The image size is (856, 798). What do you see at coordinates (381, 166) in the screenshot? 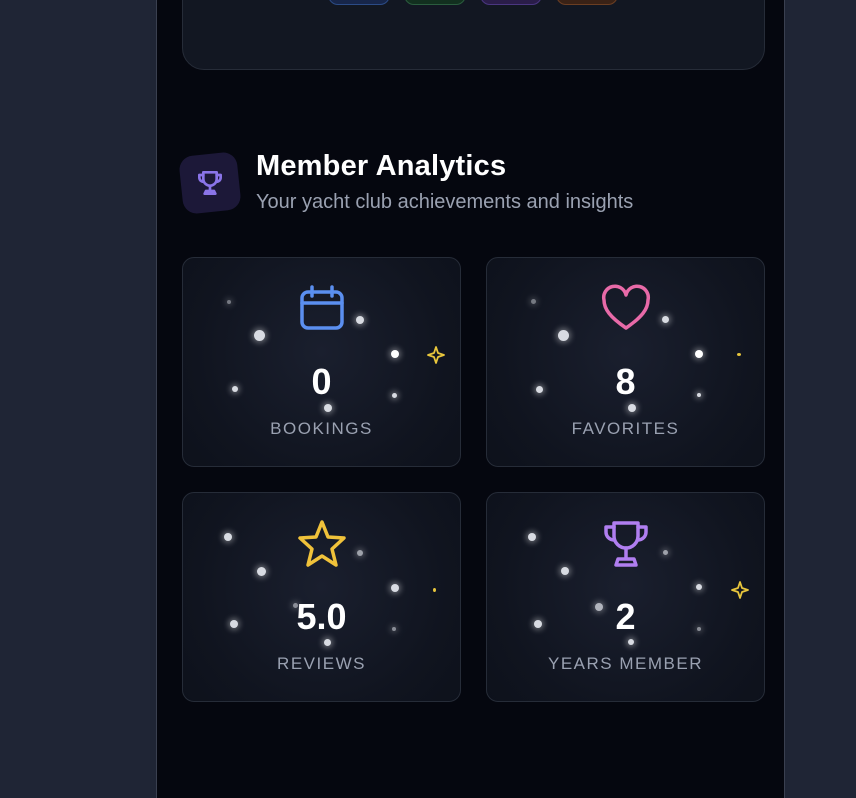
I see `section-title: Member Analytics` at bounding box center [381, 166].